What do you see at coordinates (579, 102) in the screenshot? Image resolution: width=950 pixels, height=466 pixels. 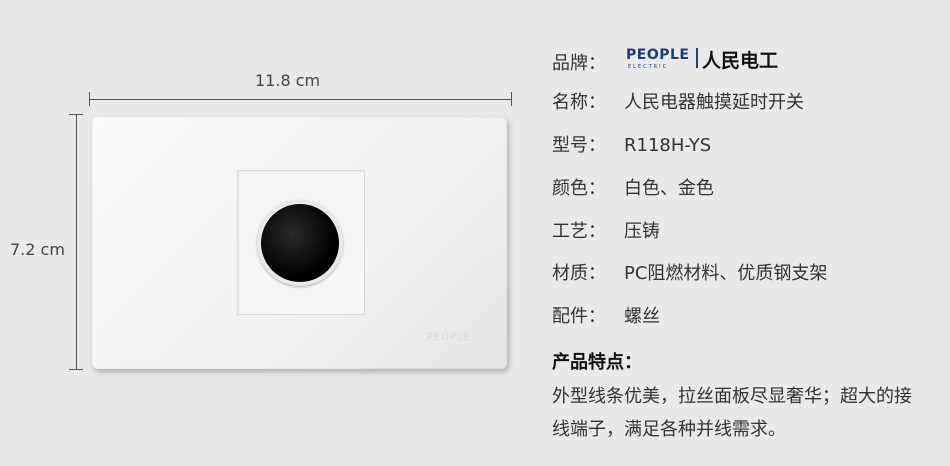 I see `spec-label: 名称：` at bounding box center [579, 102].